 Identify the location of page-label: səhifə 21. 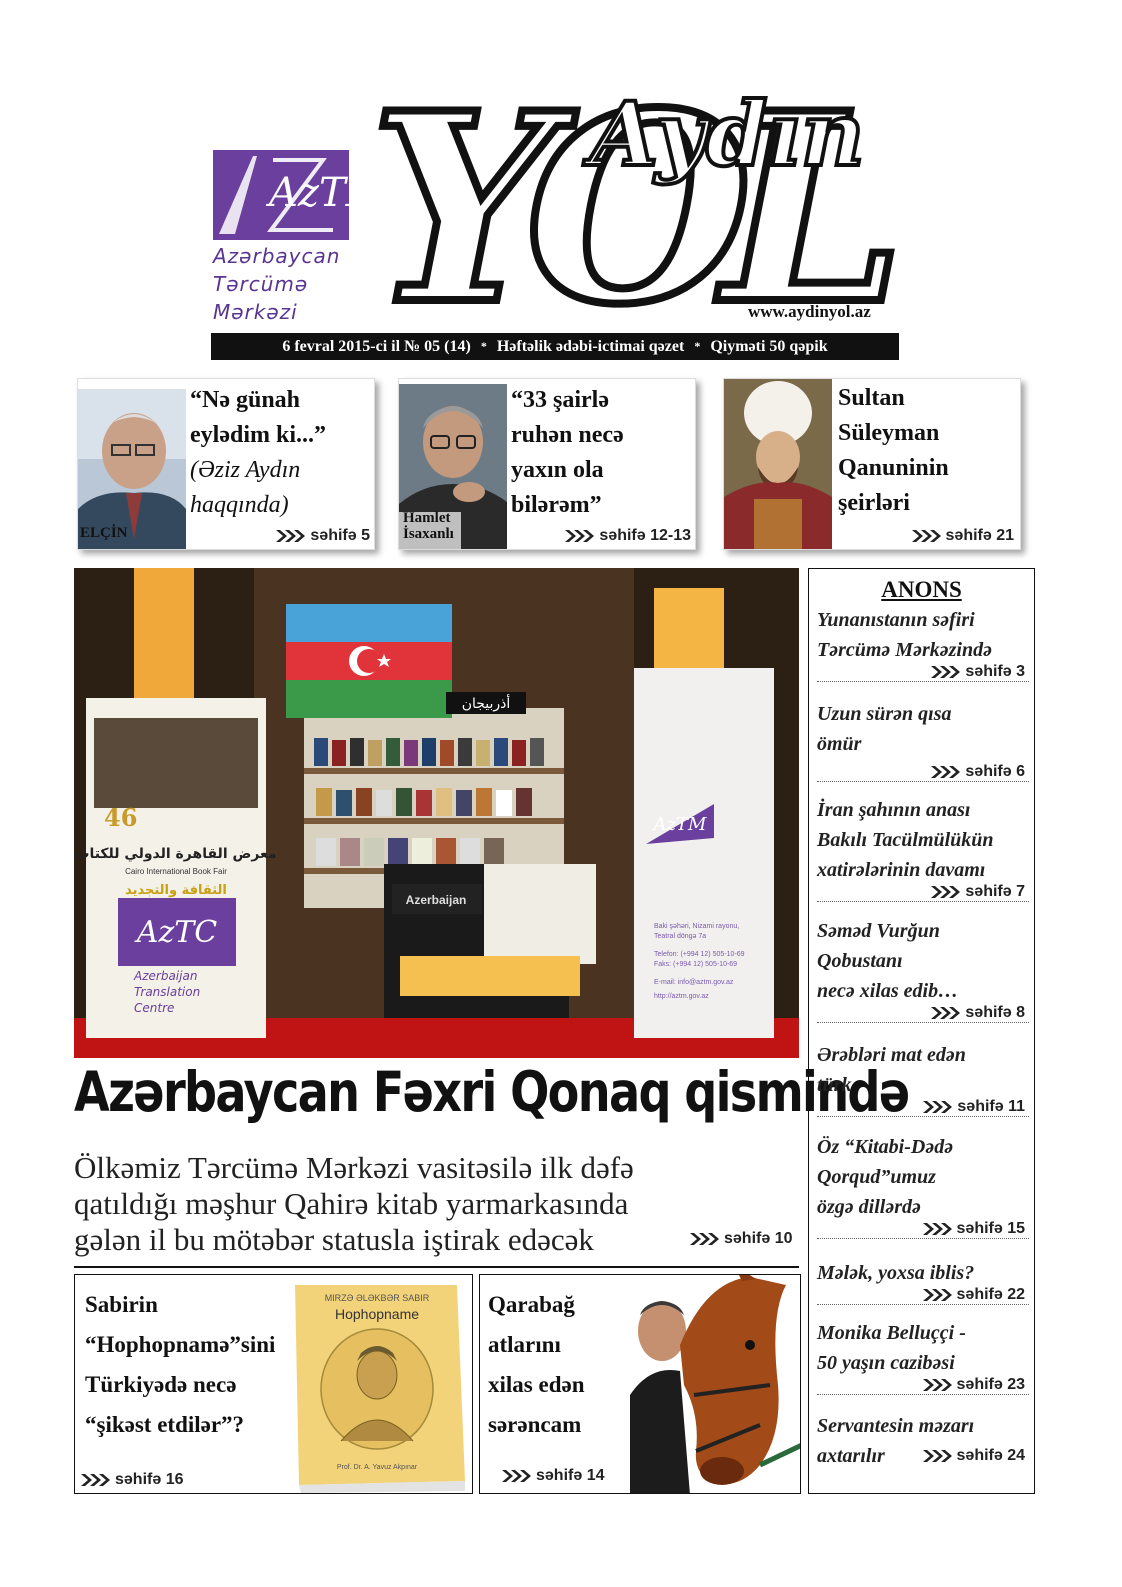
(979, 535).